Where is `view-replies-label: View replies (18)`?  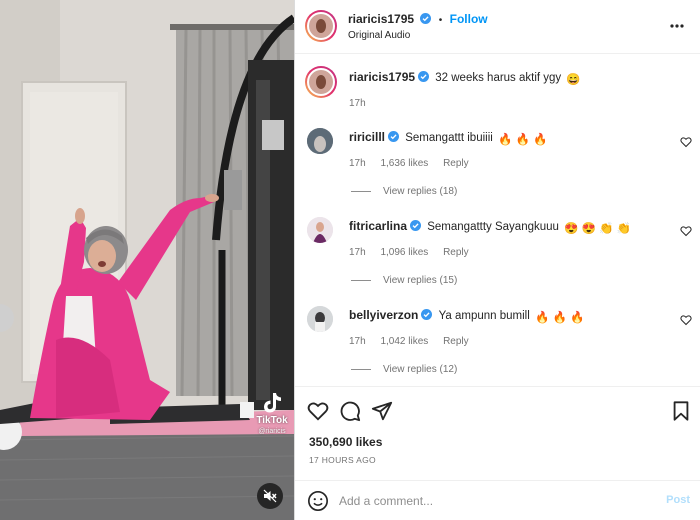
view-replies-label: View replies (18) is located at coordinates (420, 191).